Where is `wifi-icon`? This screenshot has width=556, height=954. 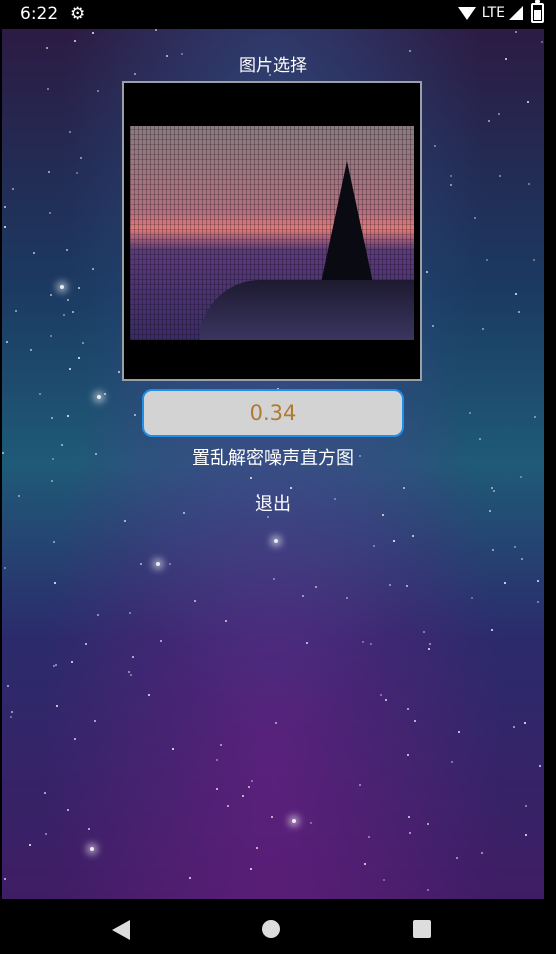
wifi-icon is located at coordinates (466, 13).